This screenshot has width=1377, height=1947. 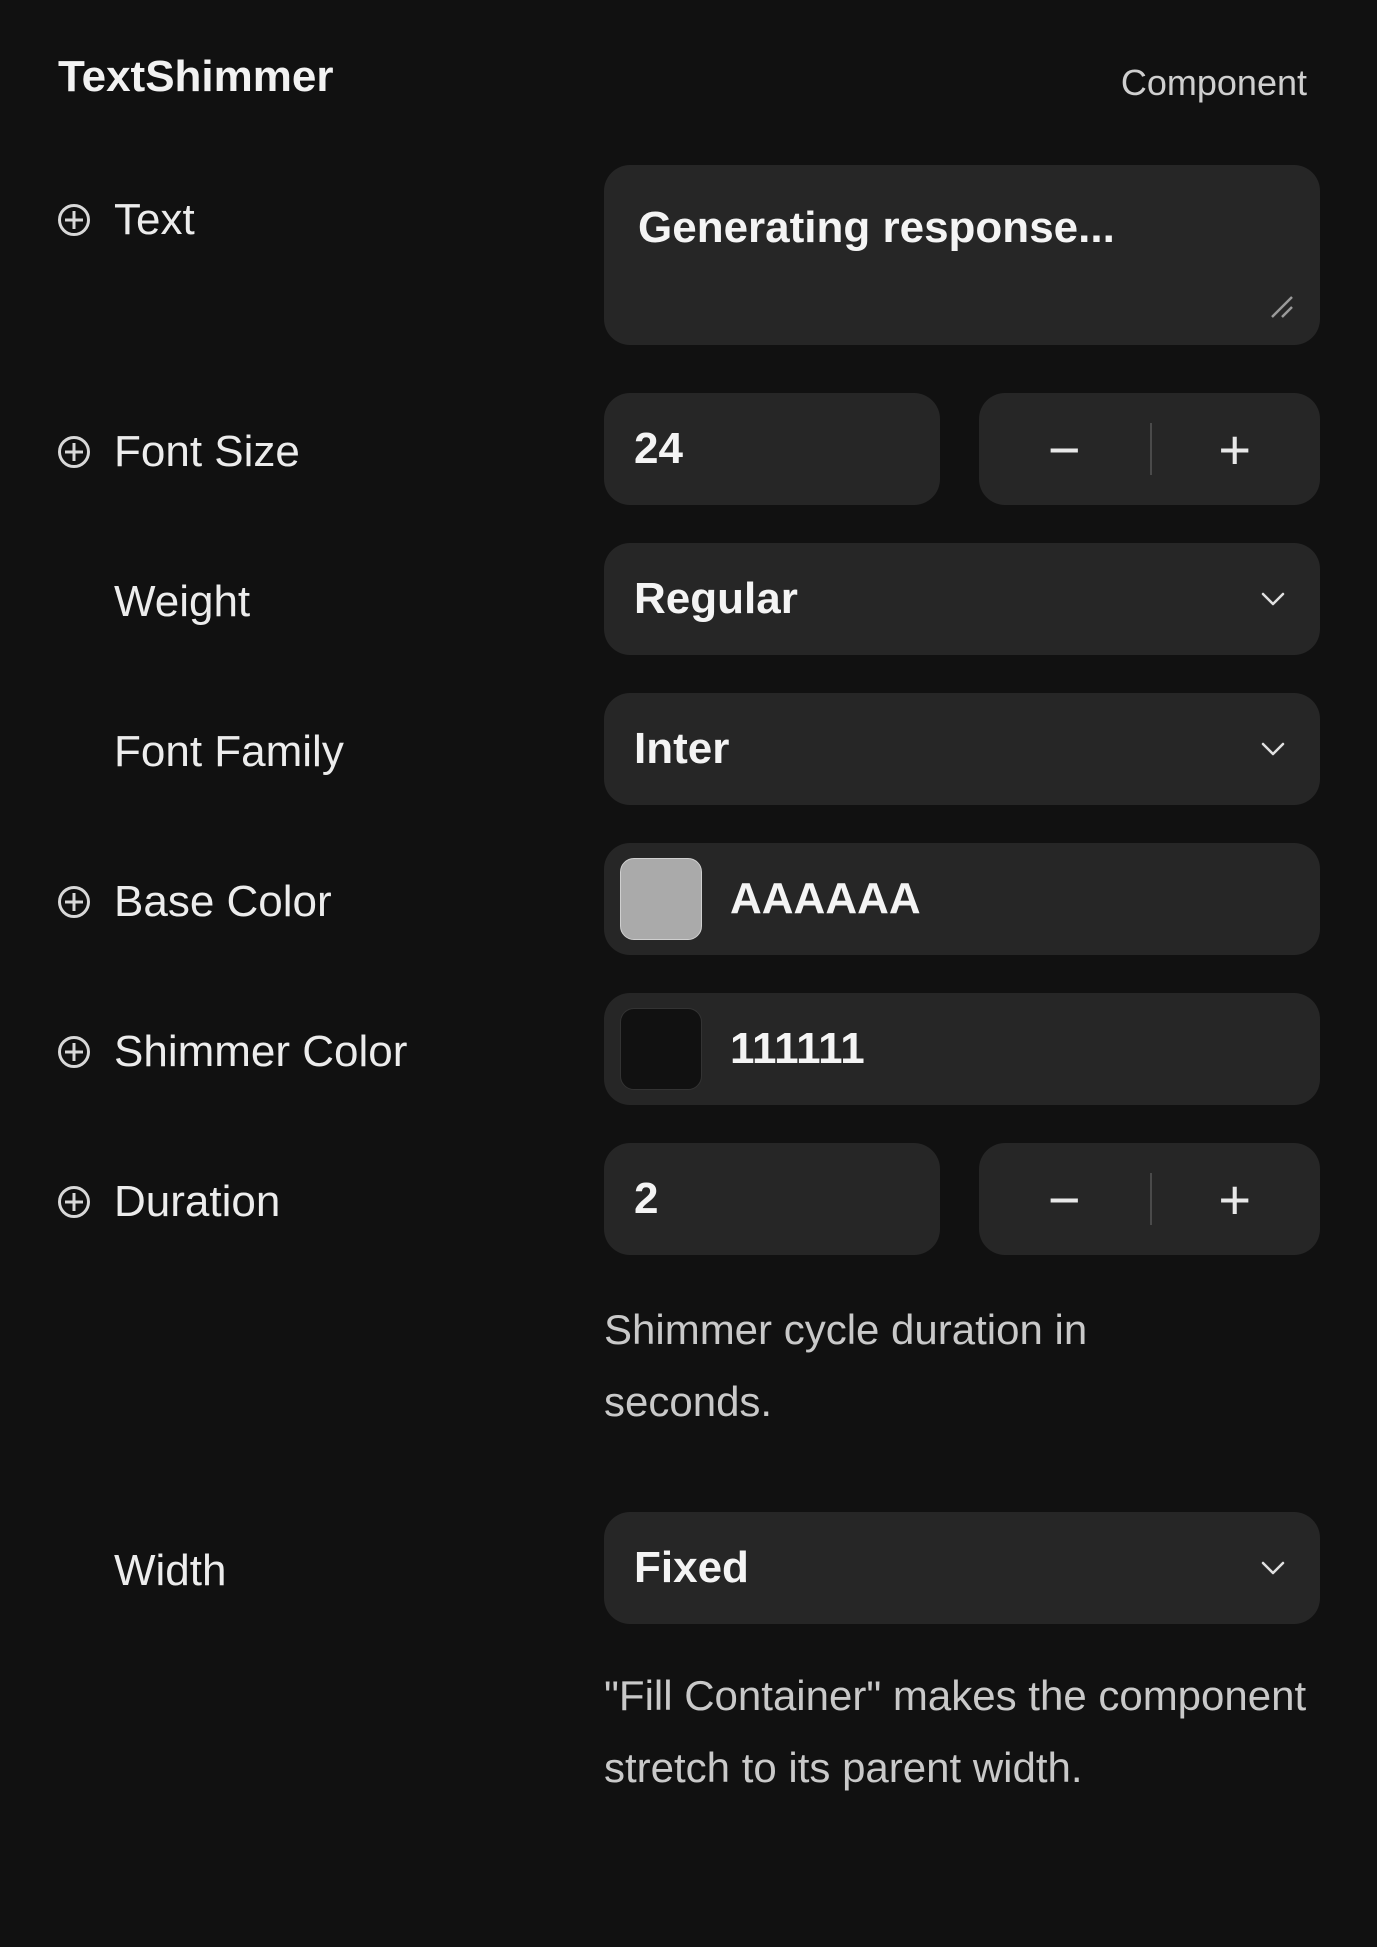 I want to click on width-select: Fixed, so click(x=962, y=1568).